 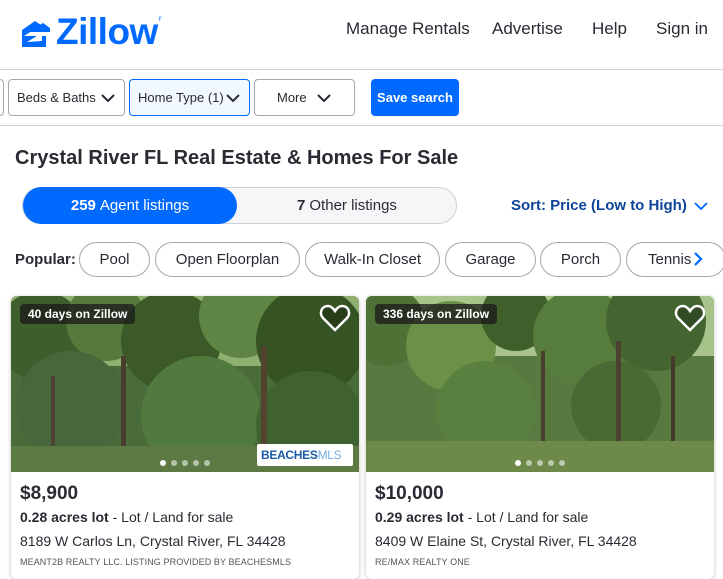 What do you see at coordinates (83, 205) in the screenshot?
I see `agent-listings-count: 259` at bounding box center [83, 205].